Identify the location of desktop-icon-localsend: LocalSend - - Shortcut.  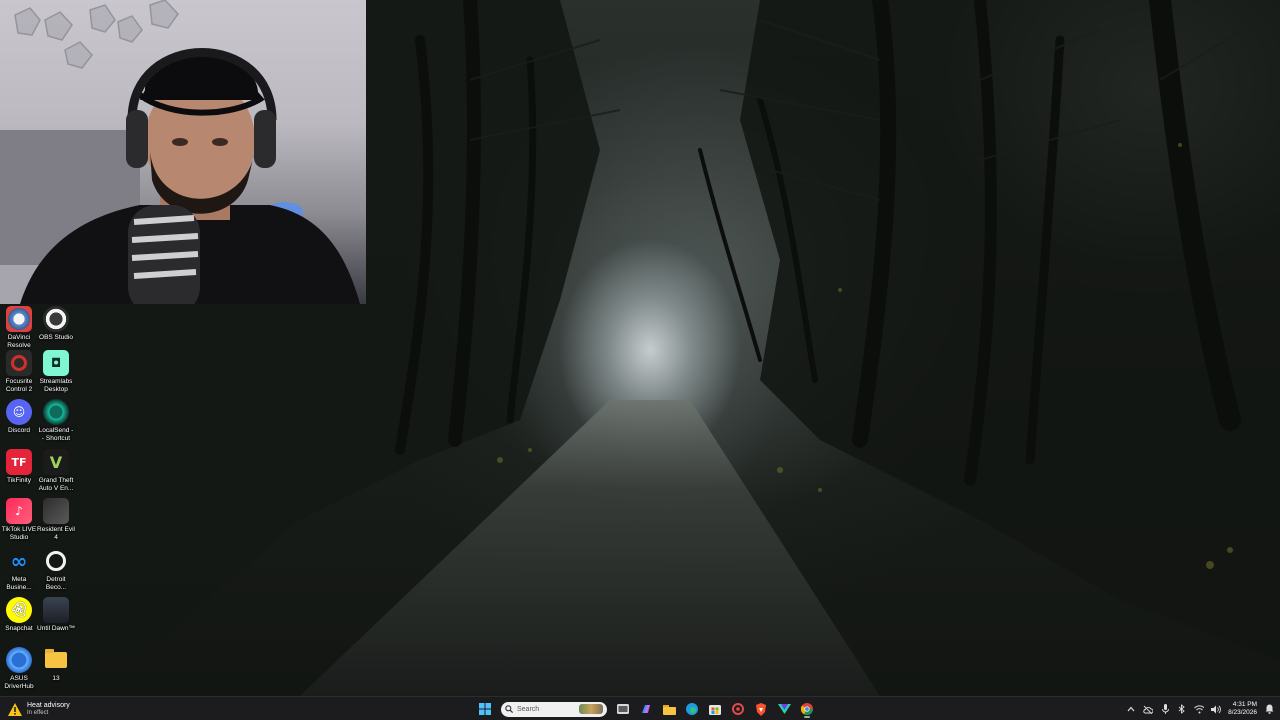
(56, 421).